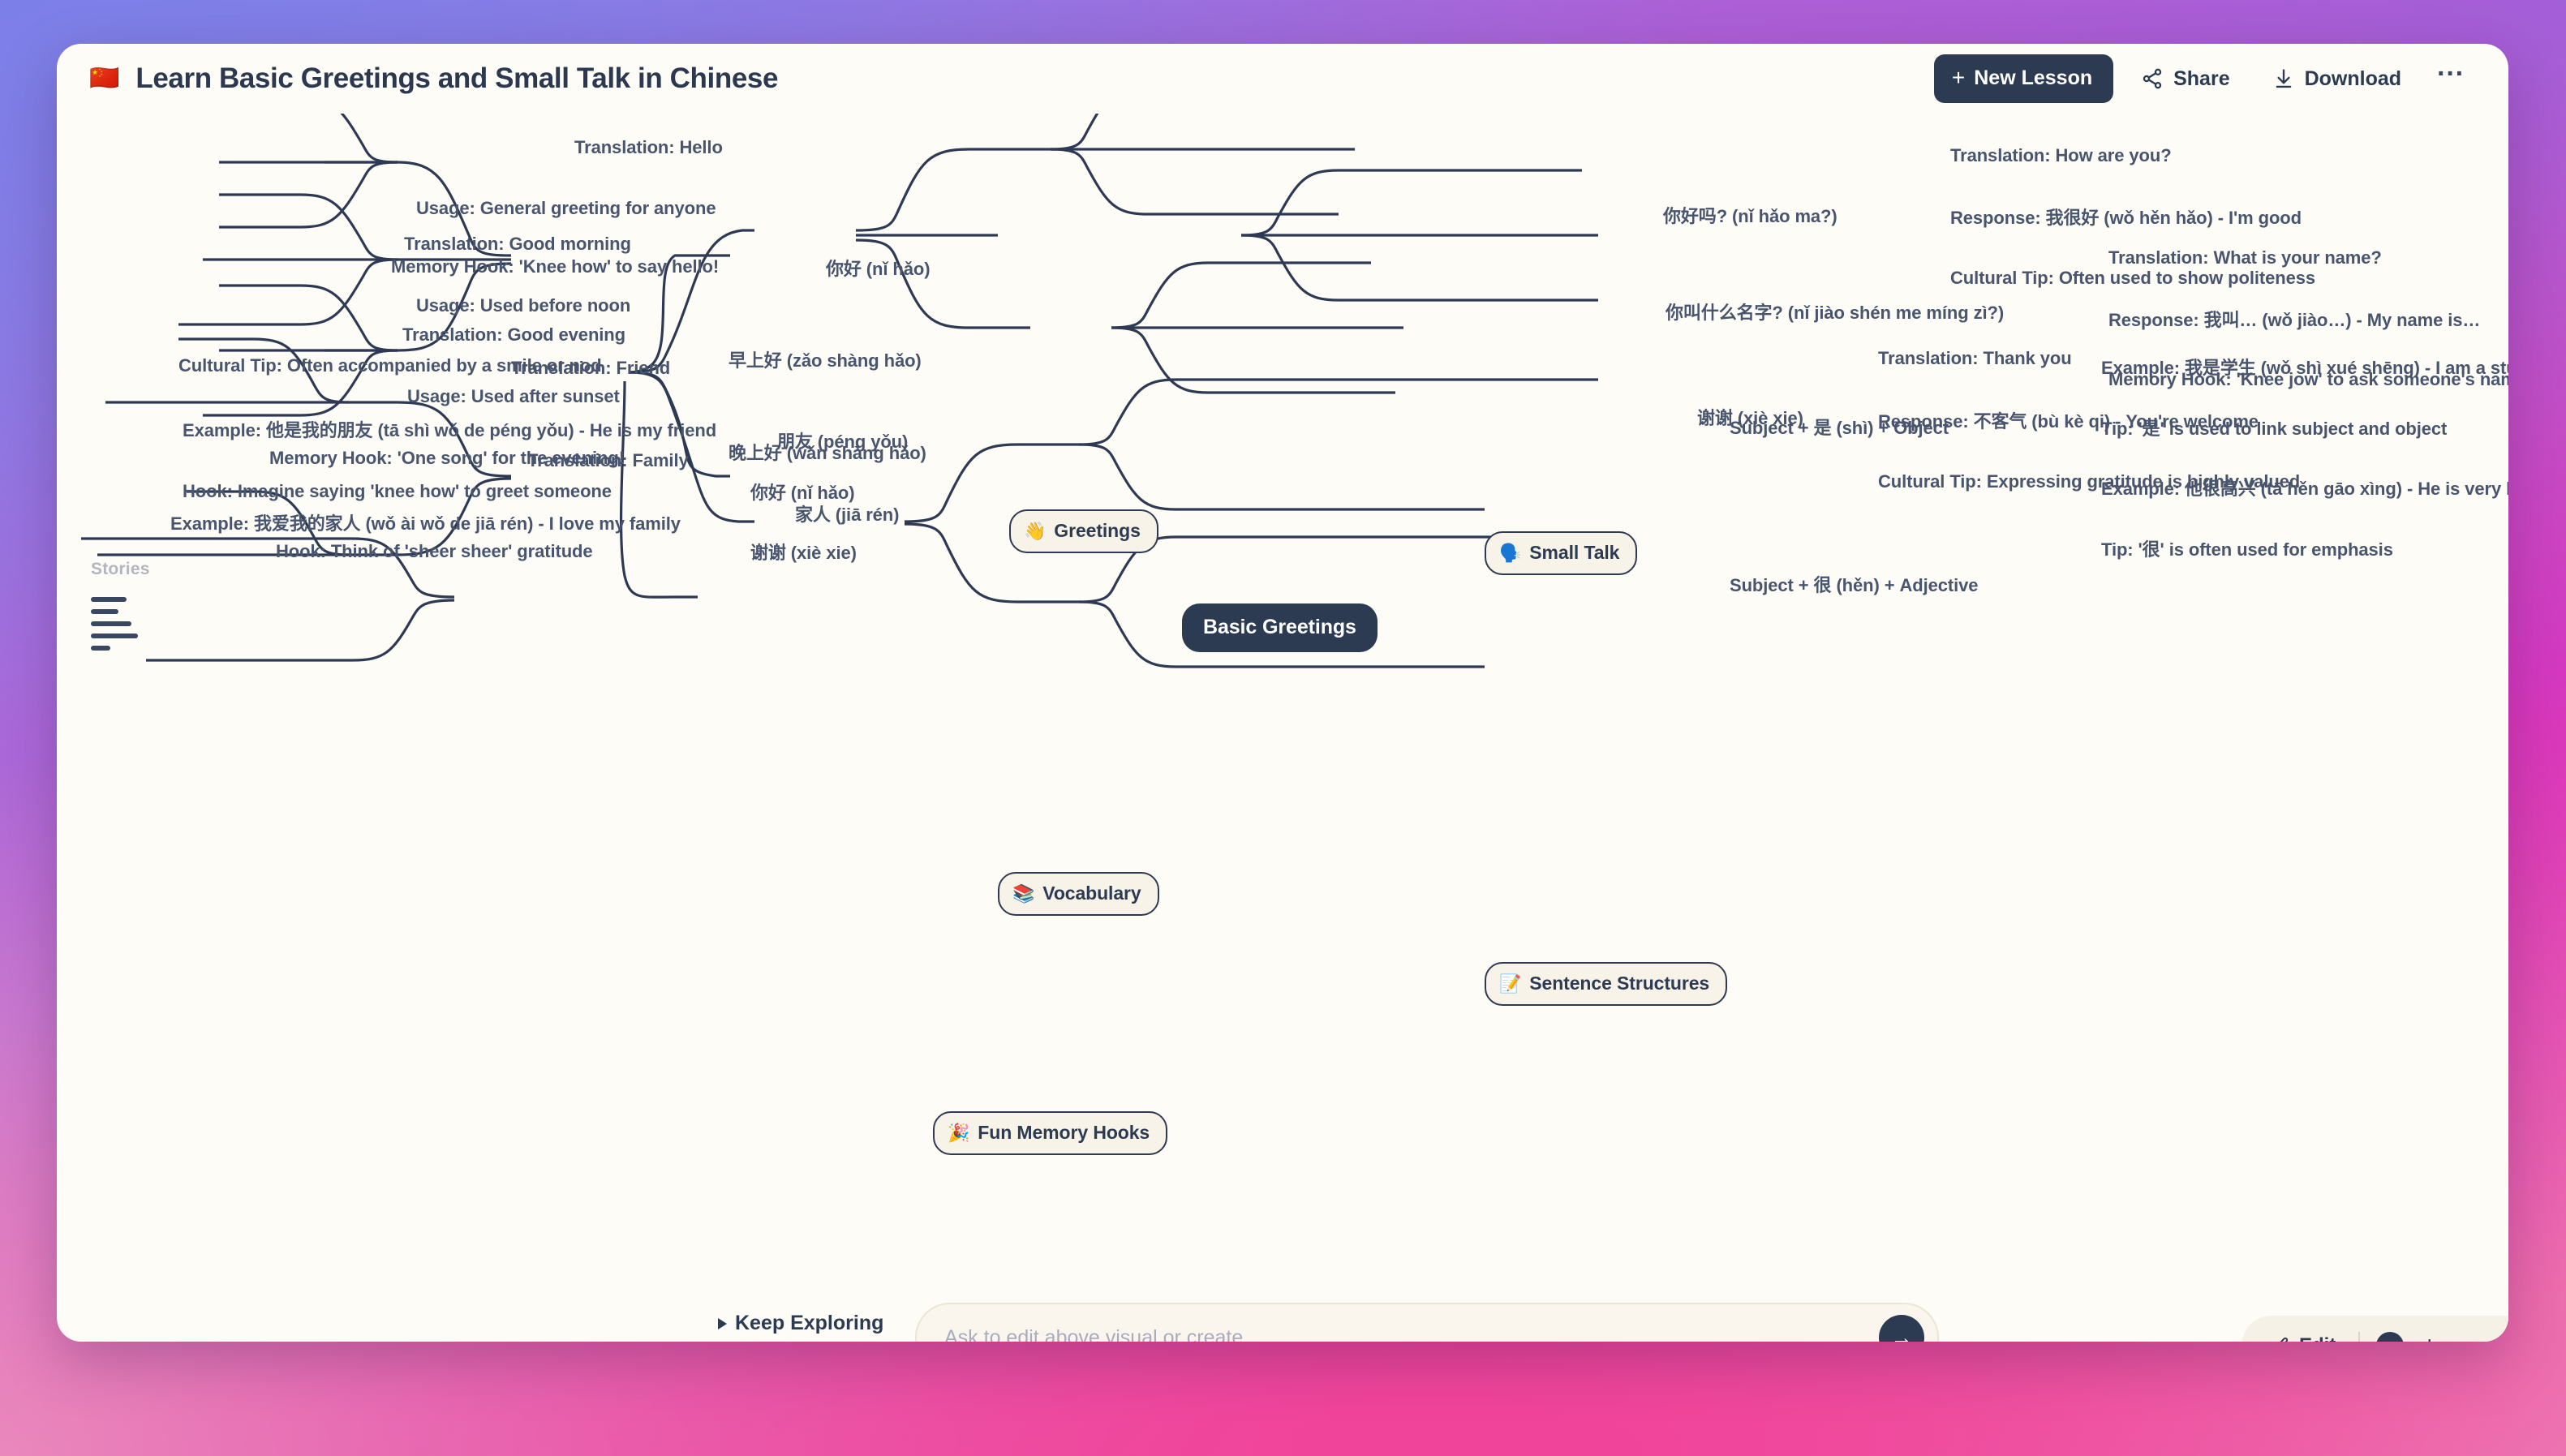  I want to click on fit-to-screen-button, so click(2499, 1336).